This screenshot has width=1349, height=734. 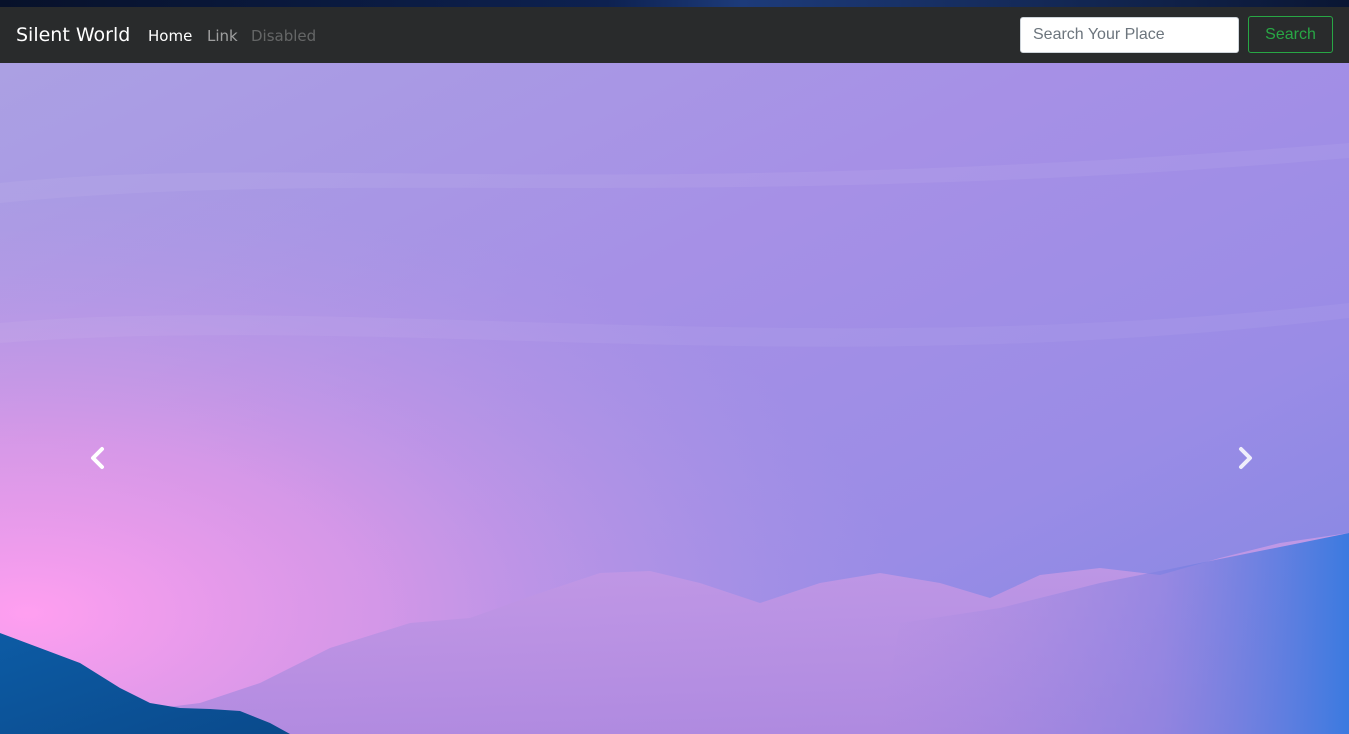 I want to click on nav-link-home: Home, so click(x=170, y=36).